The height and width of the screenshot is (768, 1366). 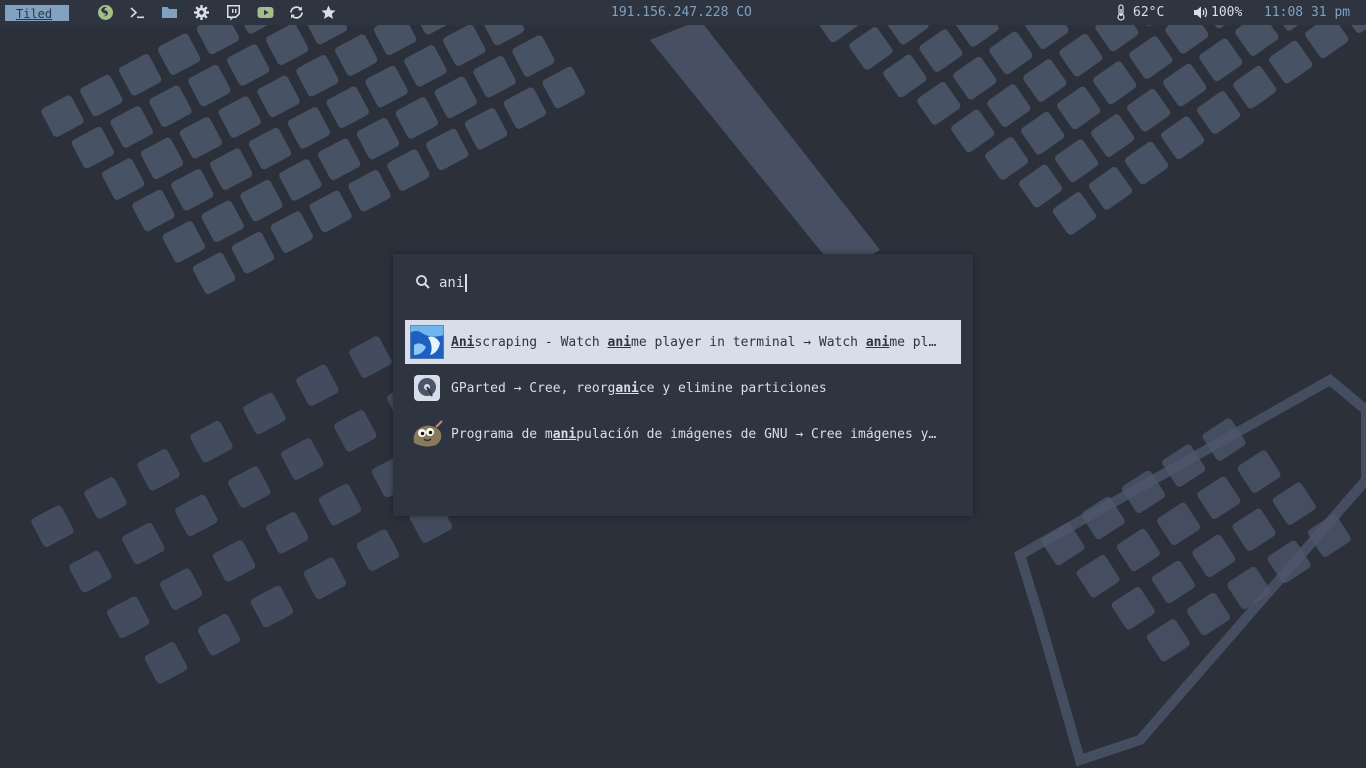 I want to click on result-text: Programa de m, so click(x=502, y=434).